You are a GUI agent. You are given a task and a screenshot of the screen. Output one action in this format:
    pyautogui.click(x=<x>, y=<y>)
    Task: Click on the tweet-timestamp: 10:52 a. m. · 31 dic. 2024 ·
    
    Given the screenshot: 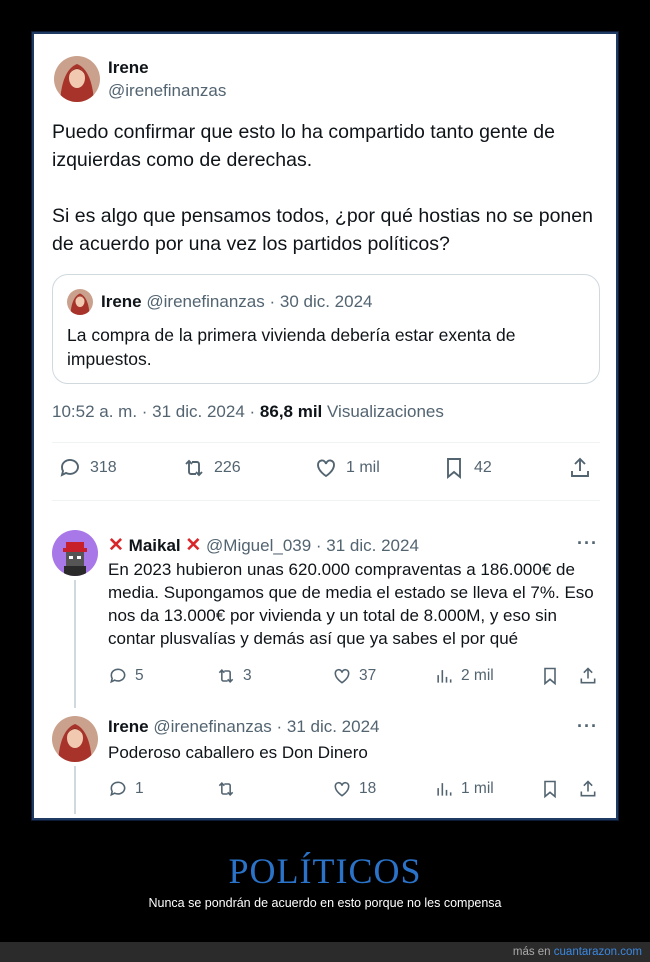 What is the action you would take?
    pyautogui.click(x=153, y=411)
    